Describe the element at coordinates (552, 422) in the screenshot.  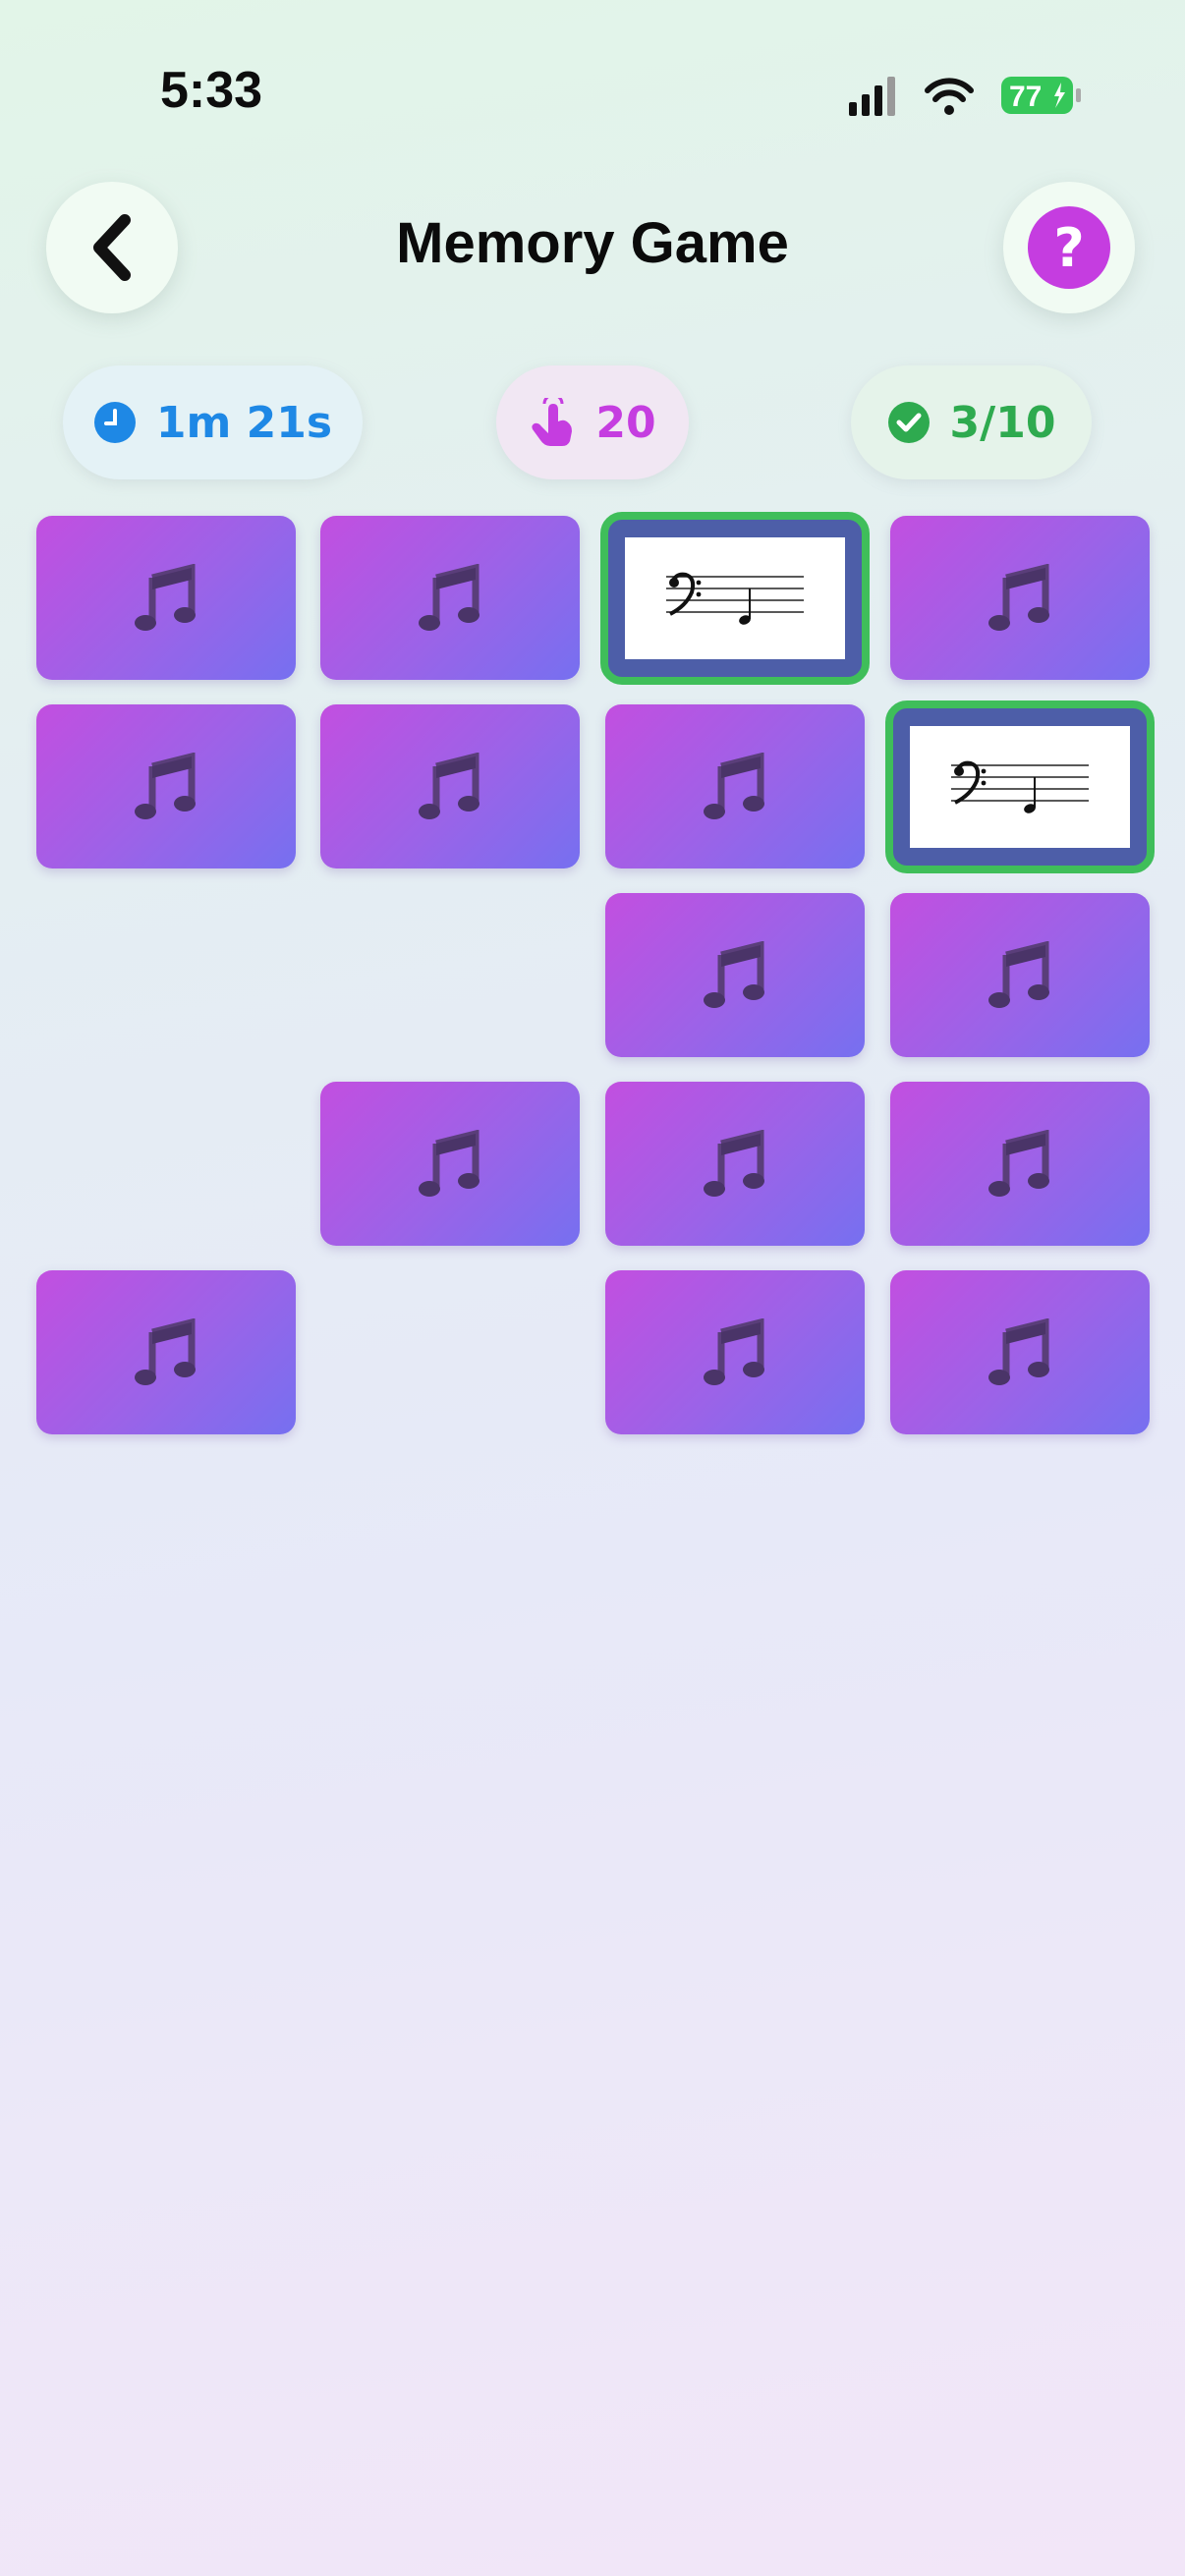
I see `tap-hand-icon` at that location.